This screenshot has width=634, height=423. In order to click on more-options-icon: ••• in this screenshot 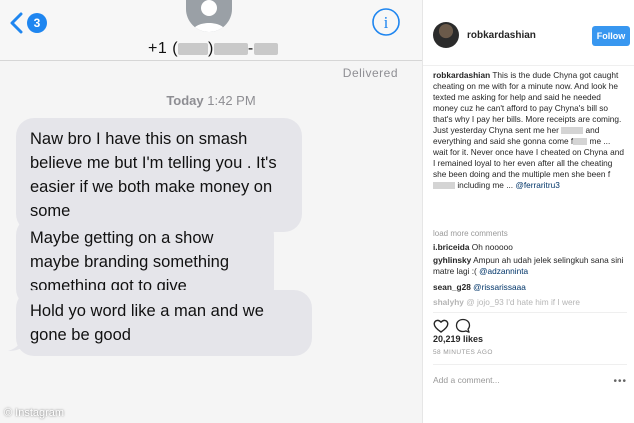, I will do `click(620, 381)`.